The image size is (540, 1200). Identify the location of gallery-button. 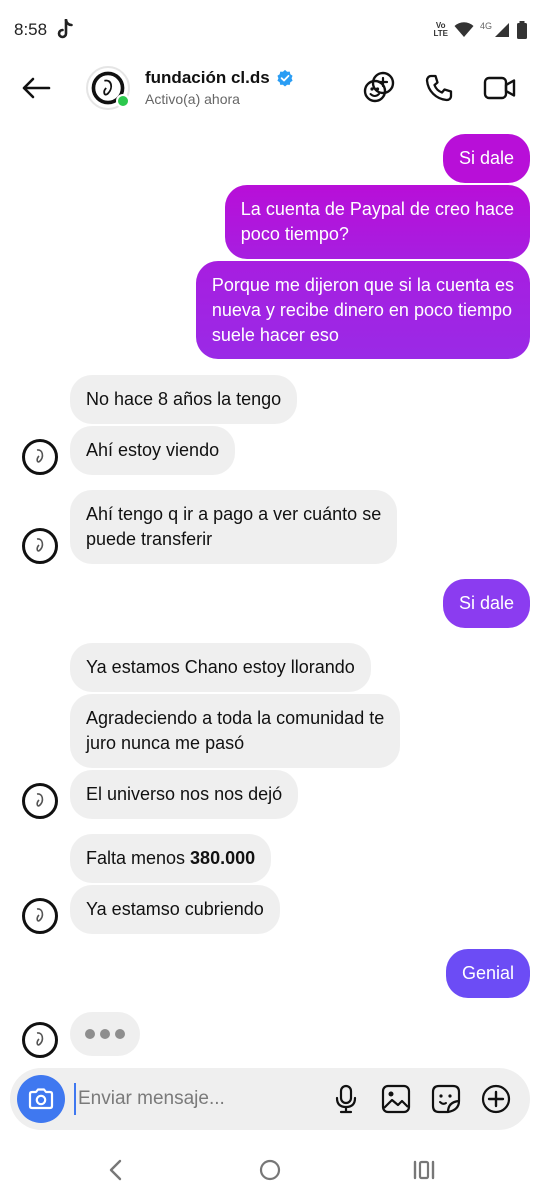
(396, 1099).